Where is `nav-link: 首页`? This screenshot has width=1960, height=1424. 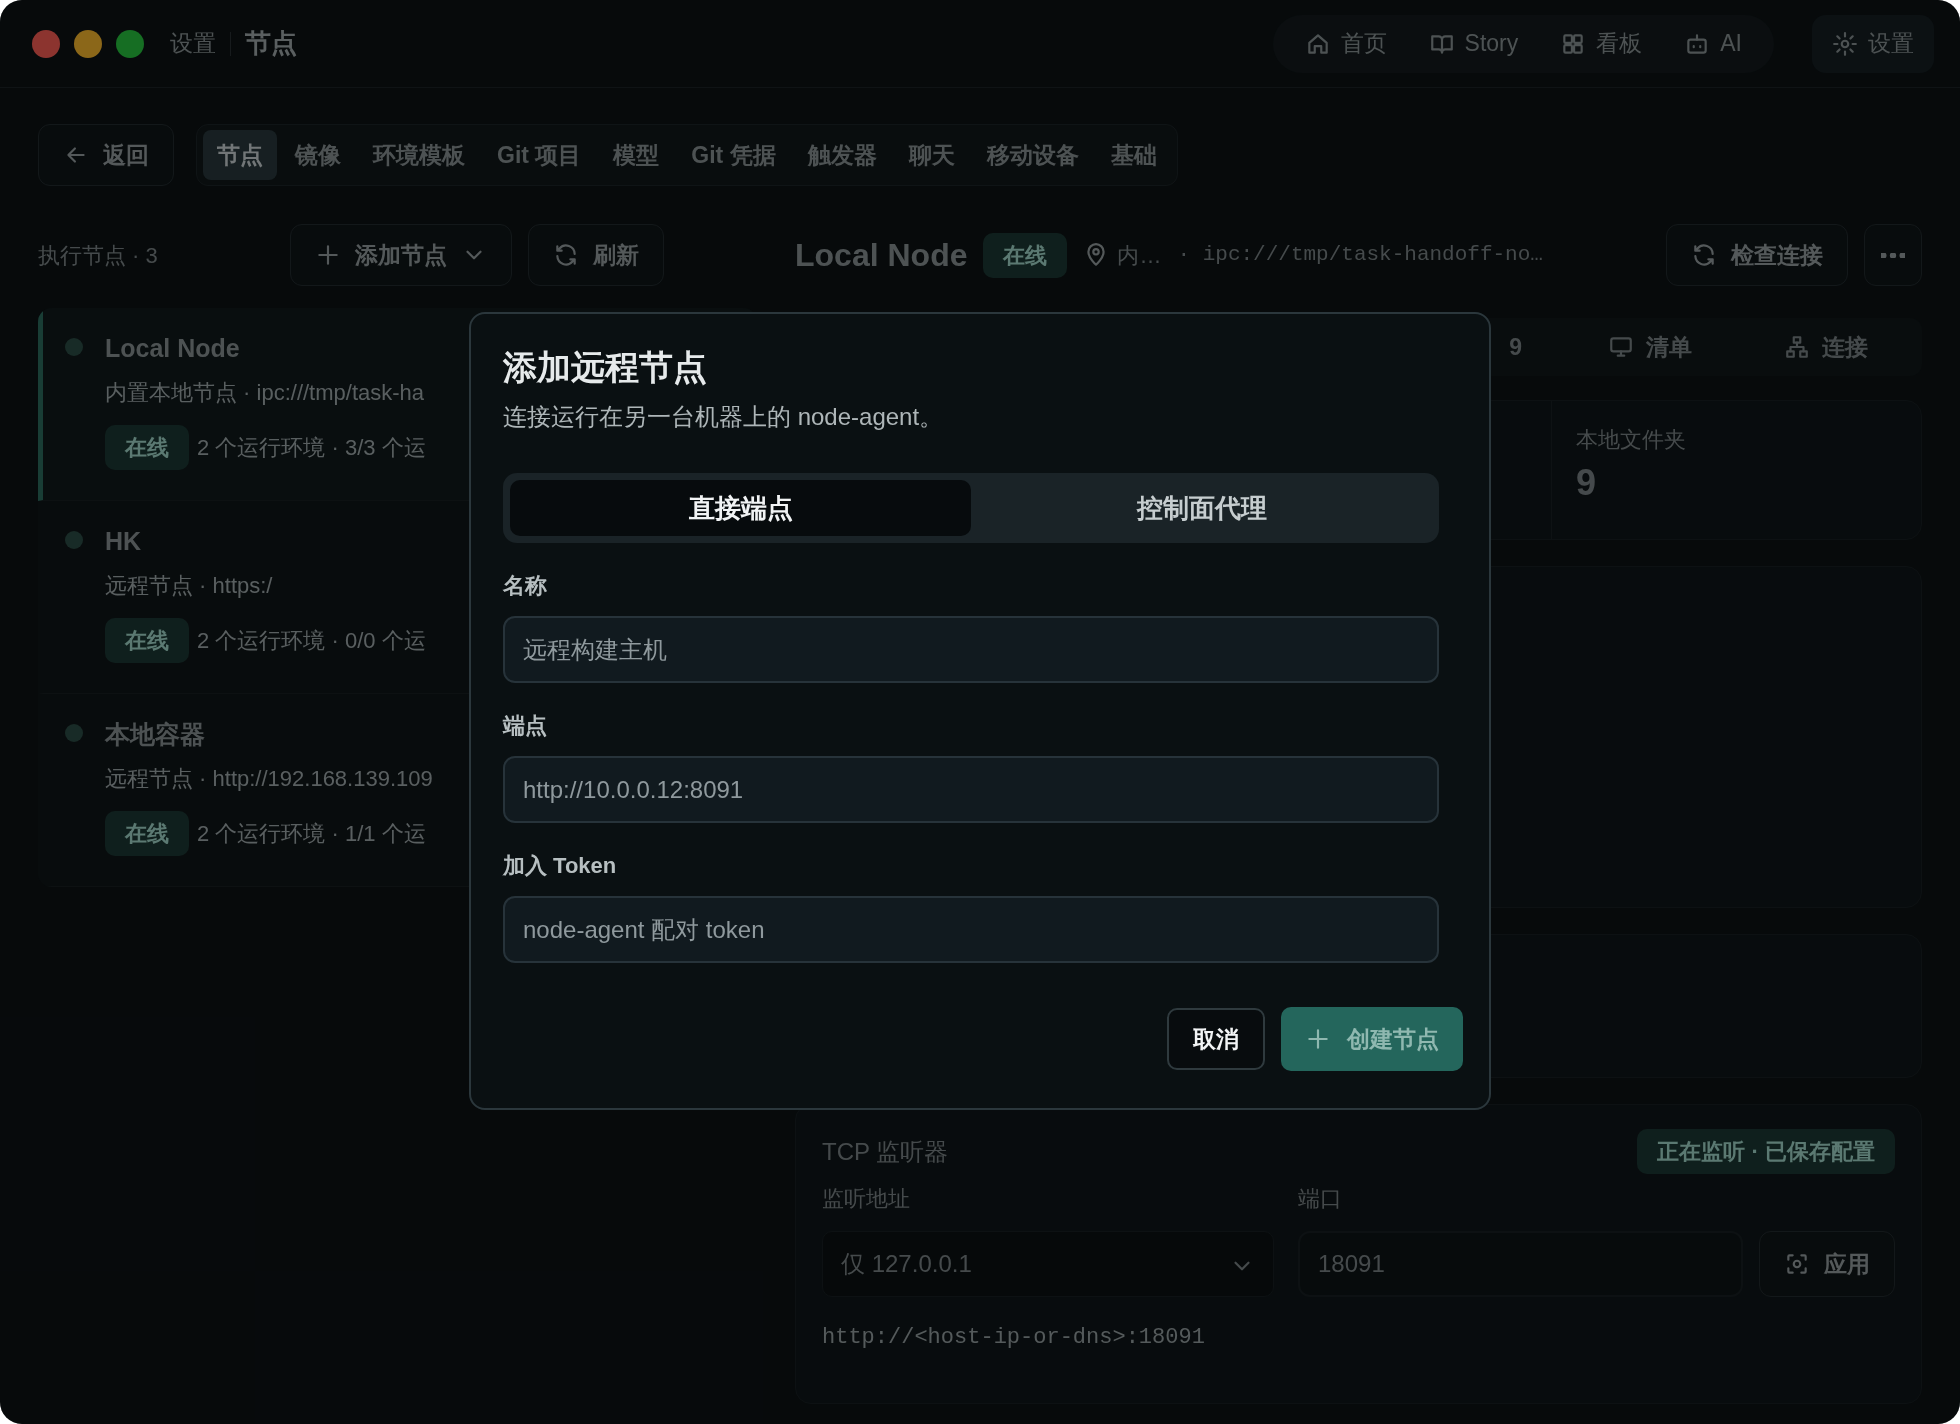 nav-link: 首页 is located at coordinates (1345, 43).